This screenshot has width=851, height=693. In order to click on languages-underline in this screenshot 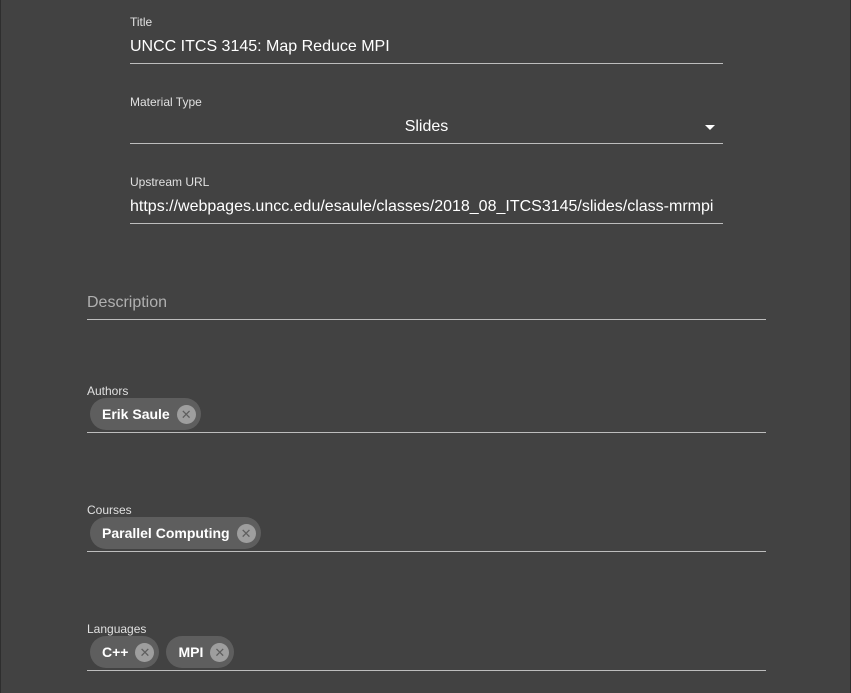, I will do `click(426, 670)`.